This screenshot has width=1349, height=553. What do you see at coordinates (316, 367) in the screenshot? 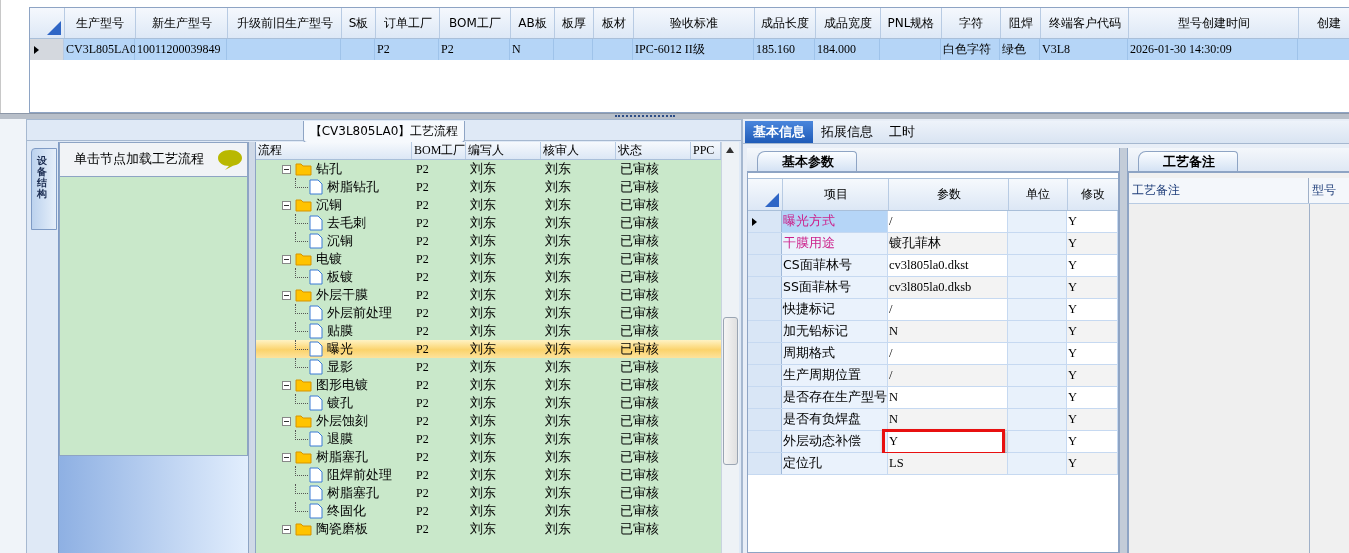
I see `document-icon` at bounding box center [316, 367].